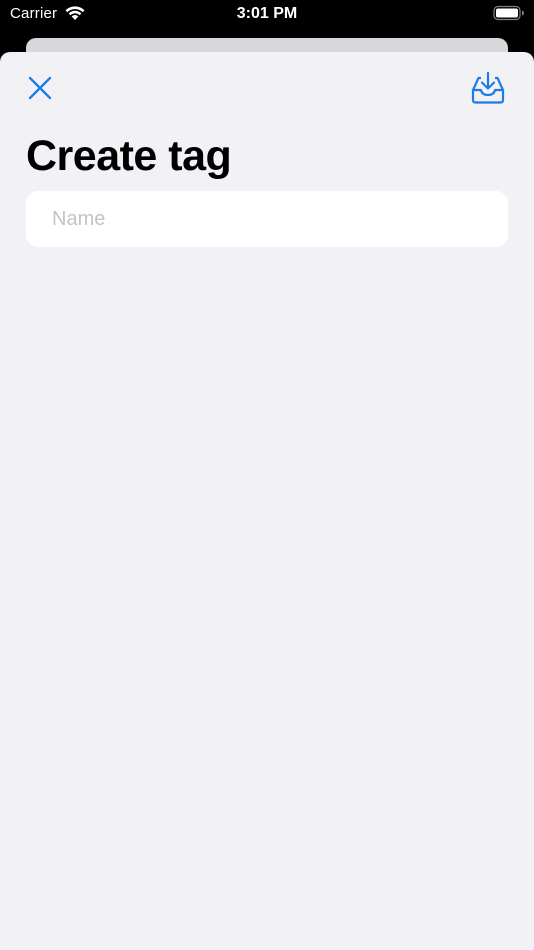 The height and width of the screenshot is (950, 534). I want to click on name-field, so click(267, 219).